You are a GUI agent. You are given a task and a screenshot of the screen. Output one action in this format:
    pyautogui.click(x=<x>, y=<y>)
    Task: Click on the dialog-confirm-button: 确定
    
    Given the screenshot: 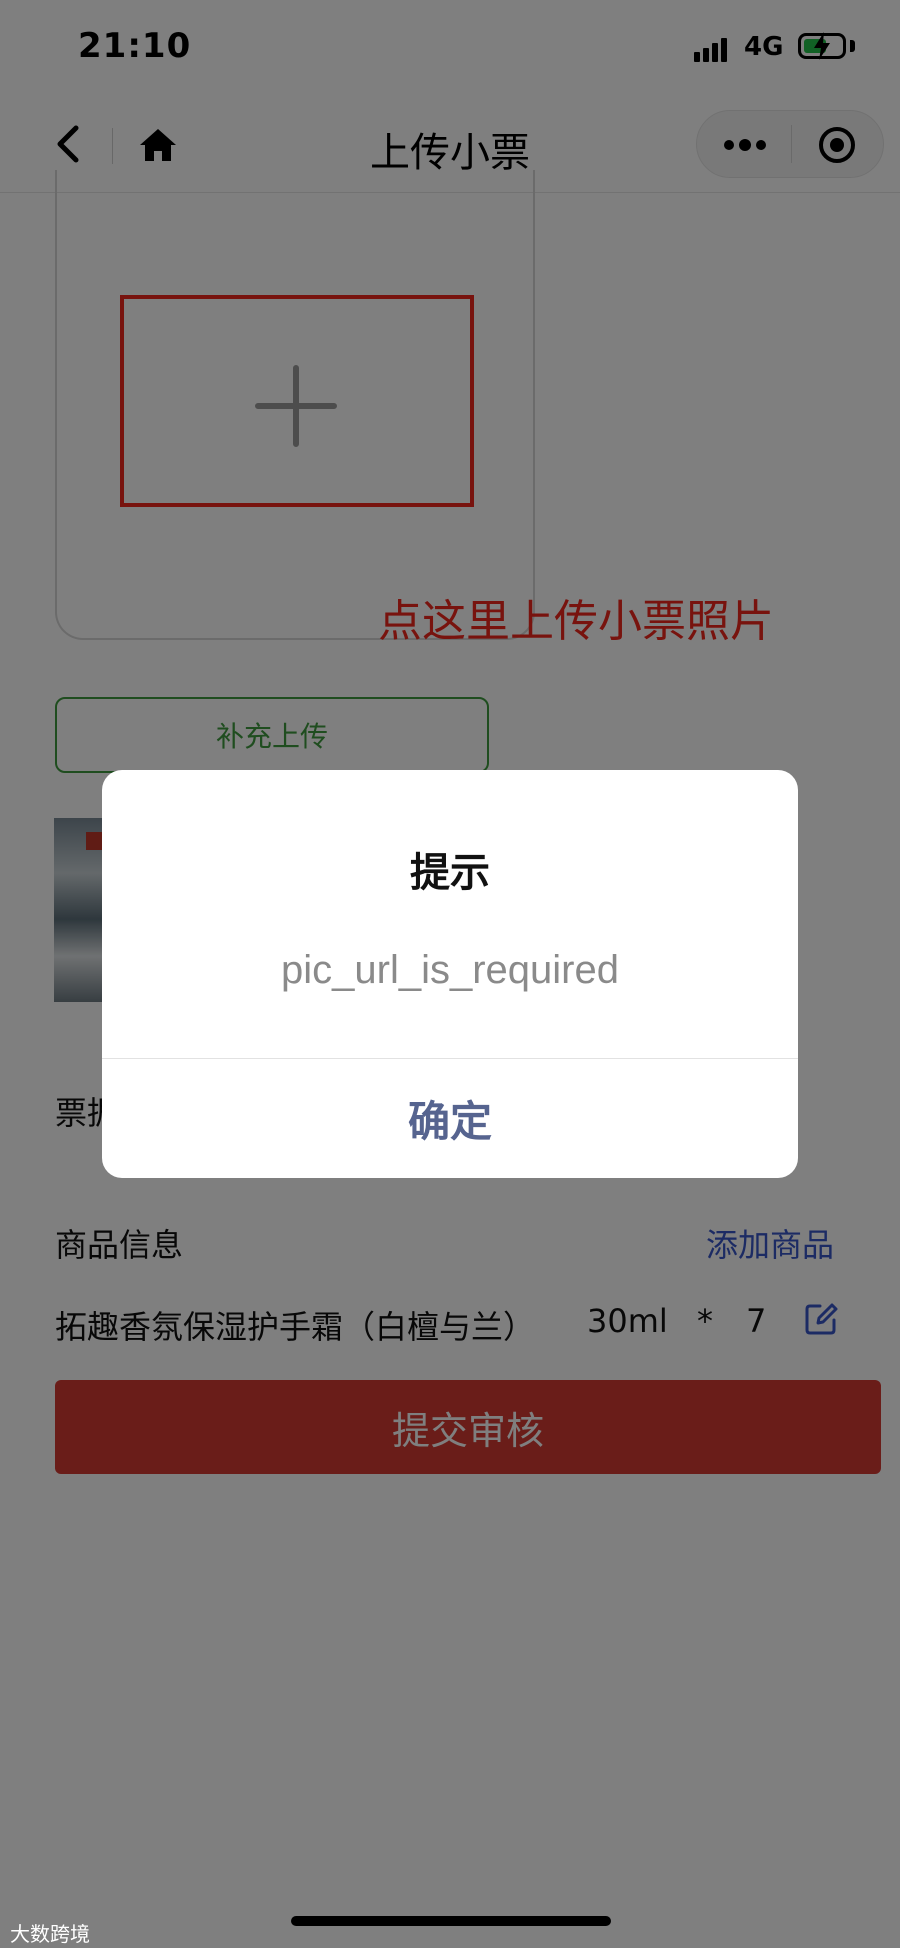 What is the action you would take?
    pyautogui.click(x=450, y=1118)
    